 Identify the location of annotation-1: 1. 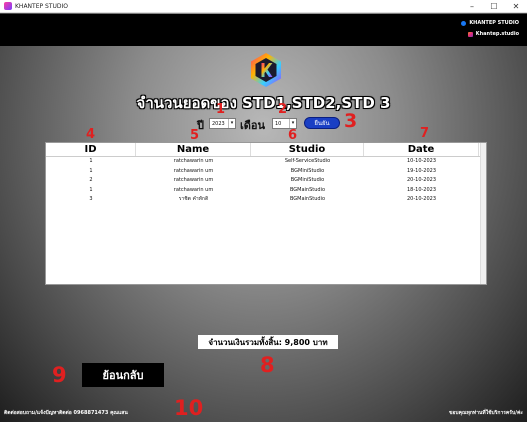
(221, 109).